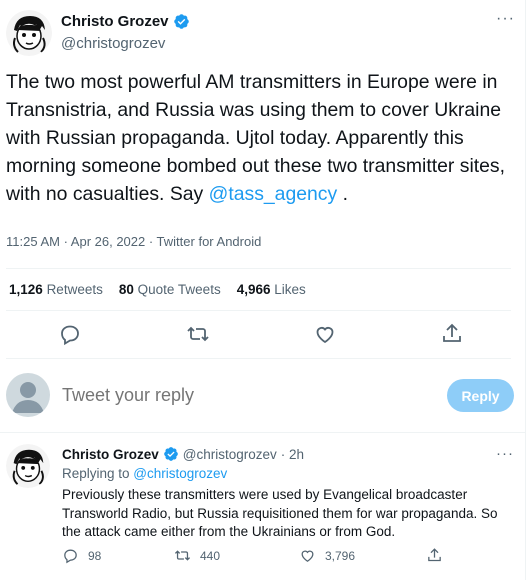  I want to click on mention-link: @tass_agency, so click(273, 194).